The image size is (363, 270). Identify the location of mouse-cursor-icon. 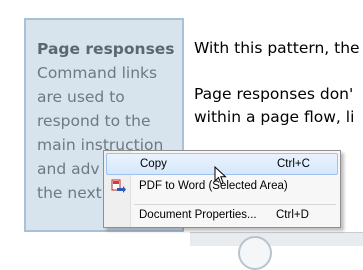
(221, 175).